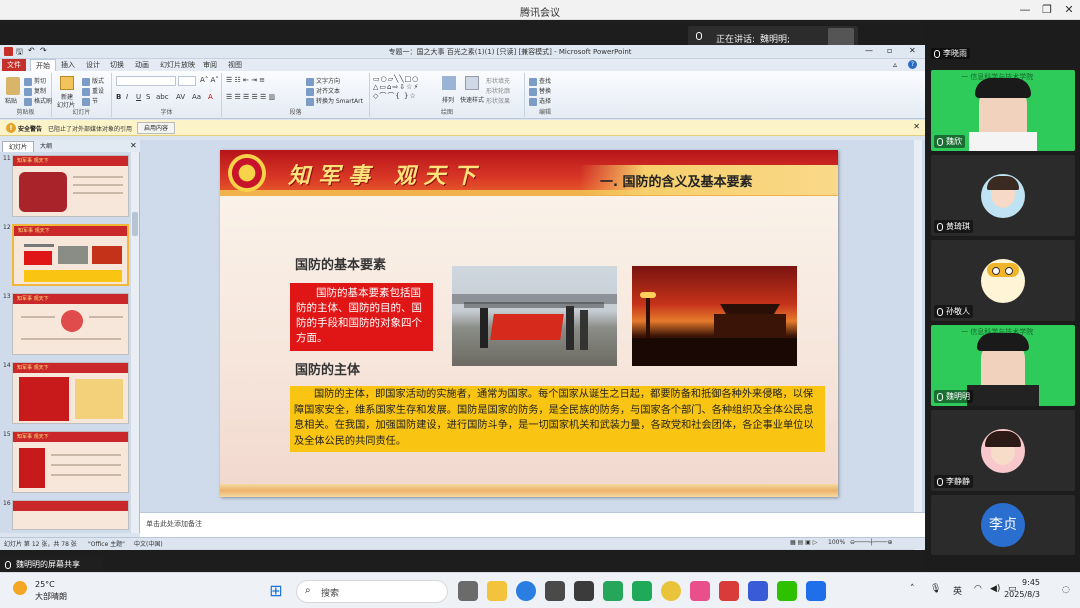 This screenshot has height=608, width=1080. Describe the element at coordinates (93, 91) in the screenshot. I see `reset-button: 重设` at that location.